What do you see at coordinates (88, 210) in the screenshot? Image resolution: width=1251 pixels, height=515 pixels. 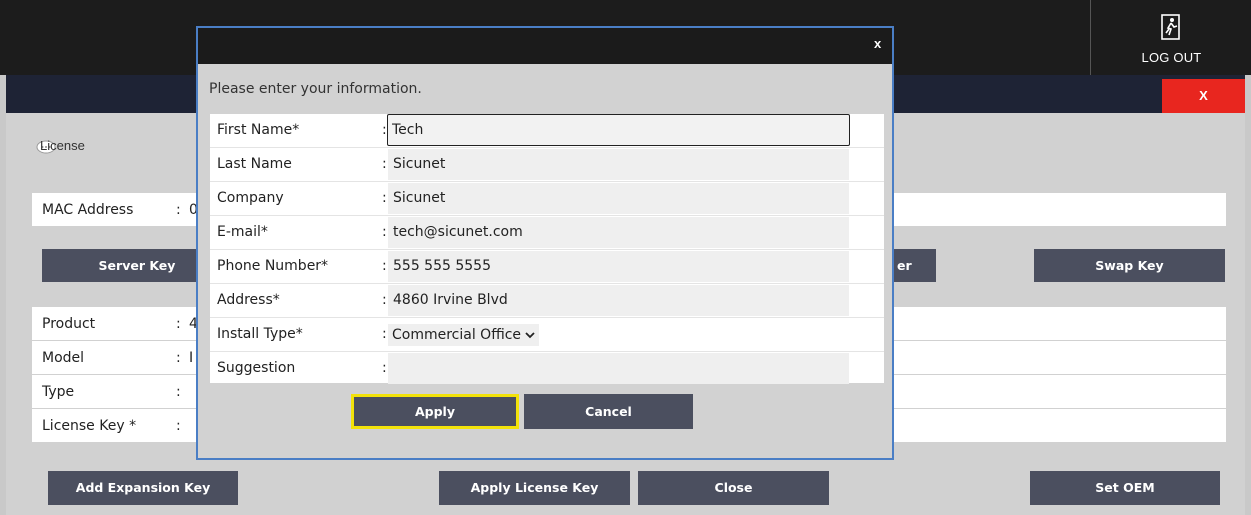 I see `mac-address-label: MAC Address` at bounding box center [88, 210].